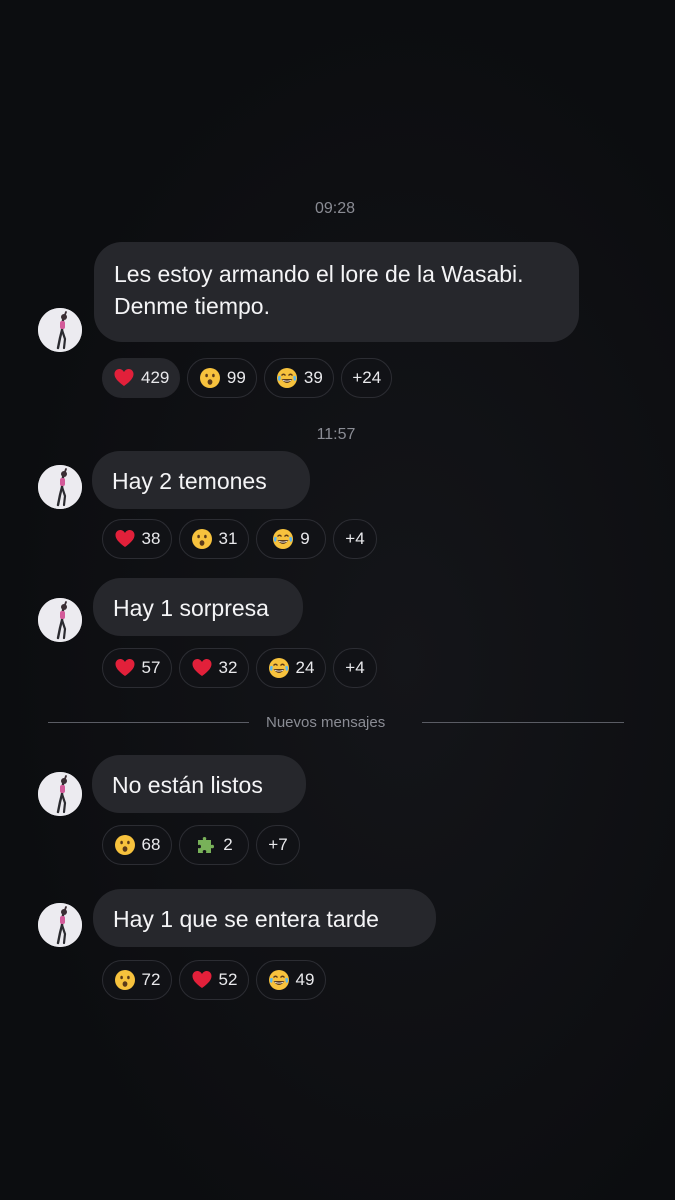 The image size is (675, 1200). What do you see at coordinates (137, 845) in the screenshot?
I see `reaction-chip: 68` at bounding box center [137, 845].